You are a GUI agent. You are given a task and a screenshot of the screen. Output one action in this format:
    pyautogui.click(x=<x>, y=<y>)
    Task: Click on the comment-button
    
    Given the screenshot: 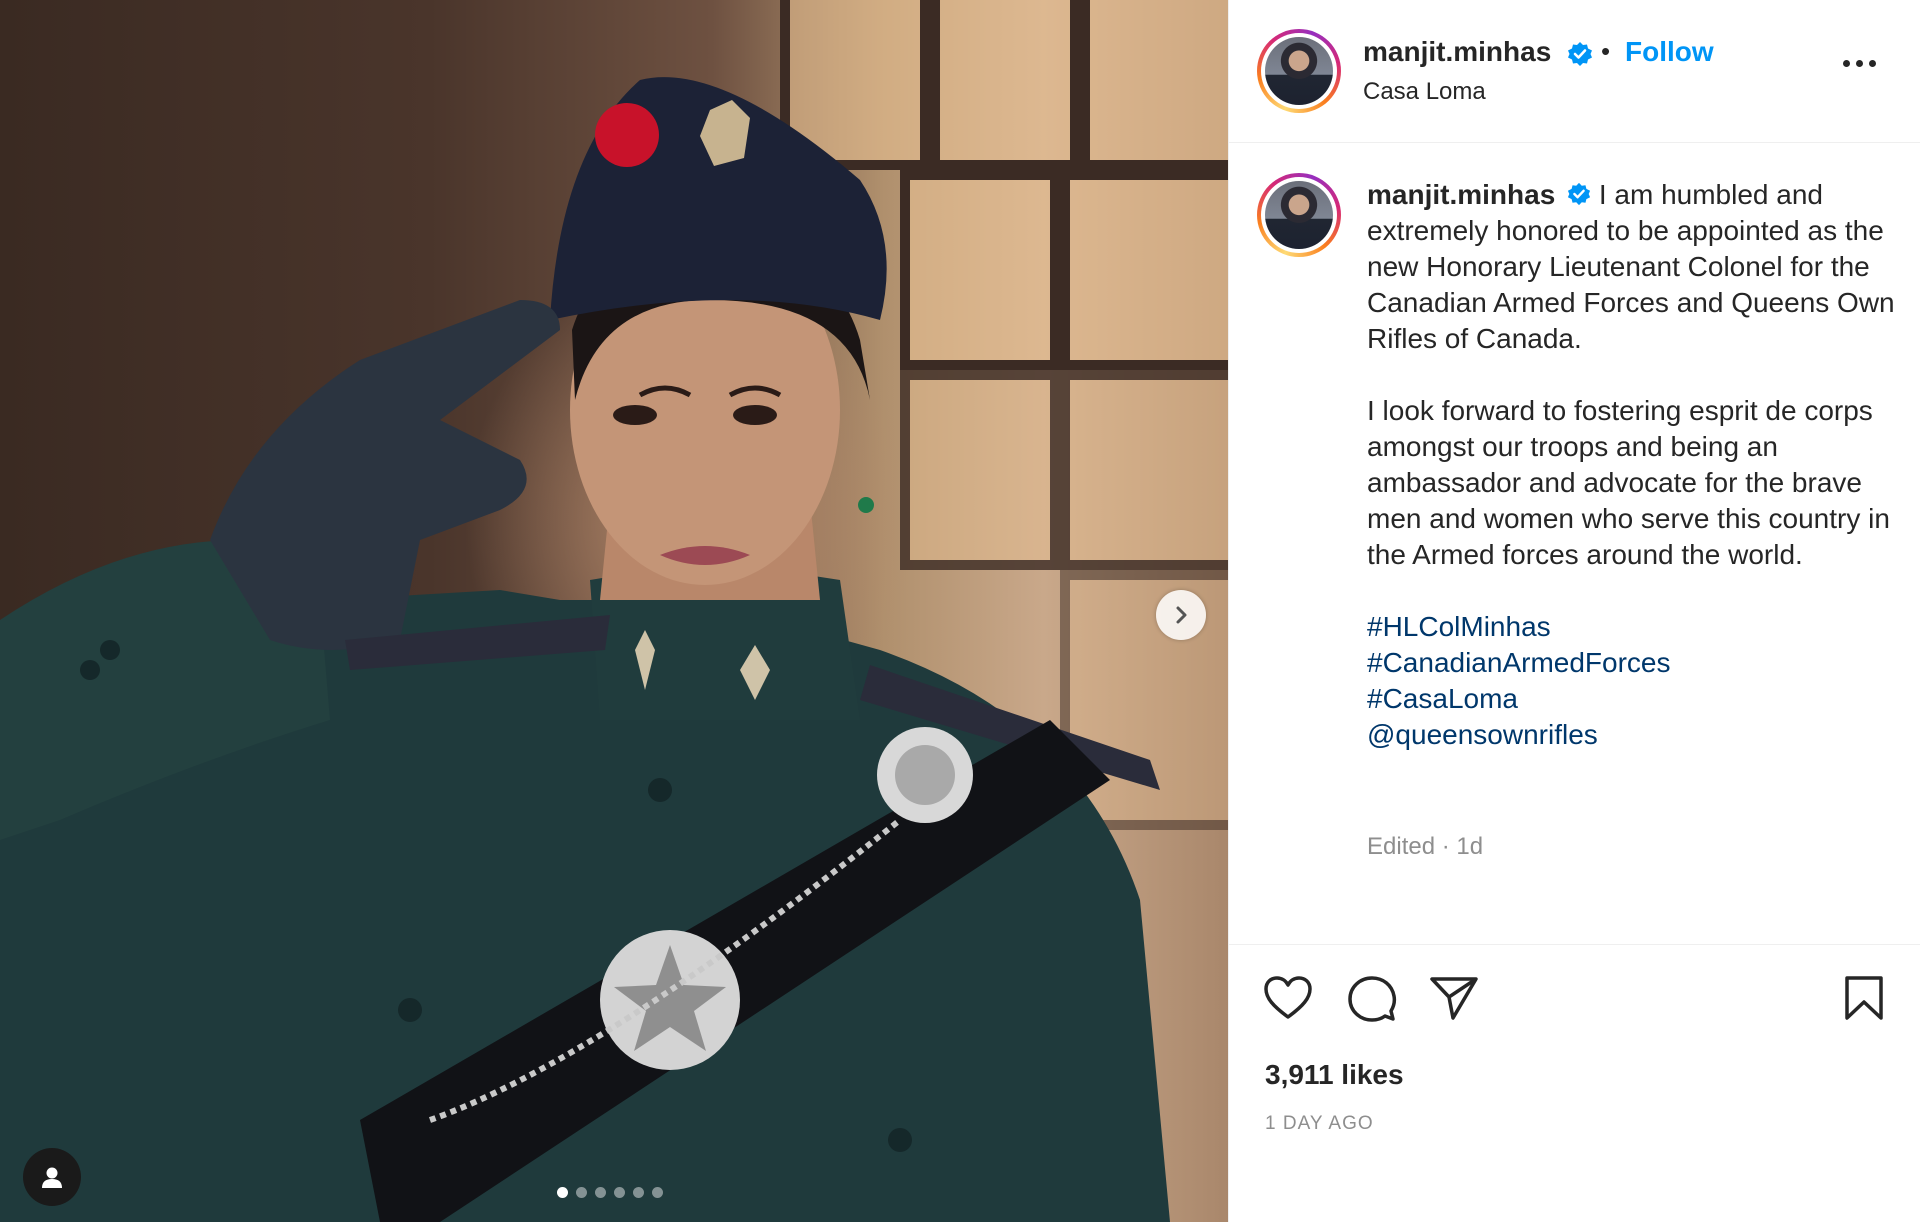 What is the action you would take?
    pyautogui.click(x=1372, y=1001)
    